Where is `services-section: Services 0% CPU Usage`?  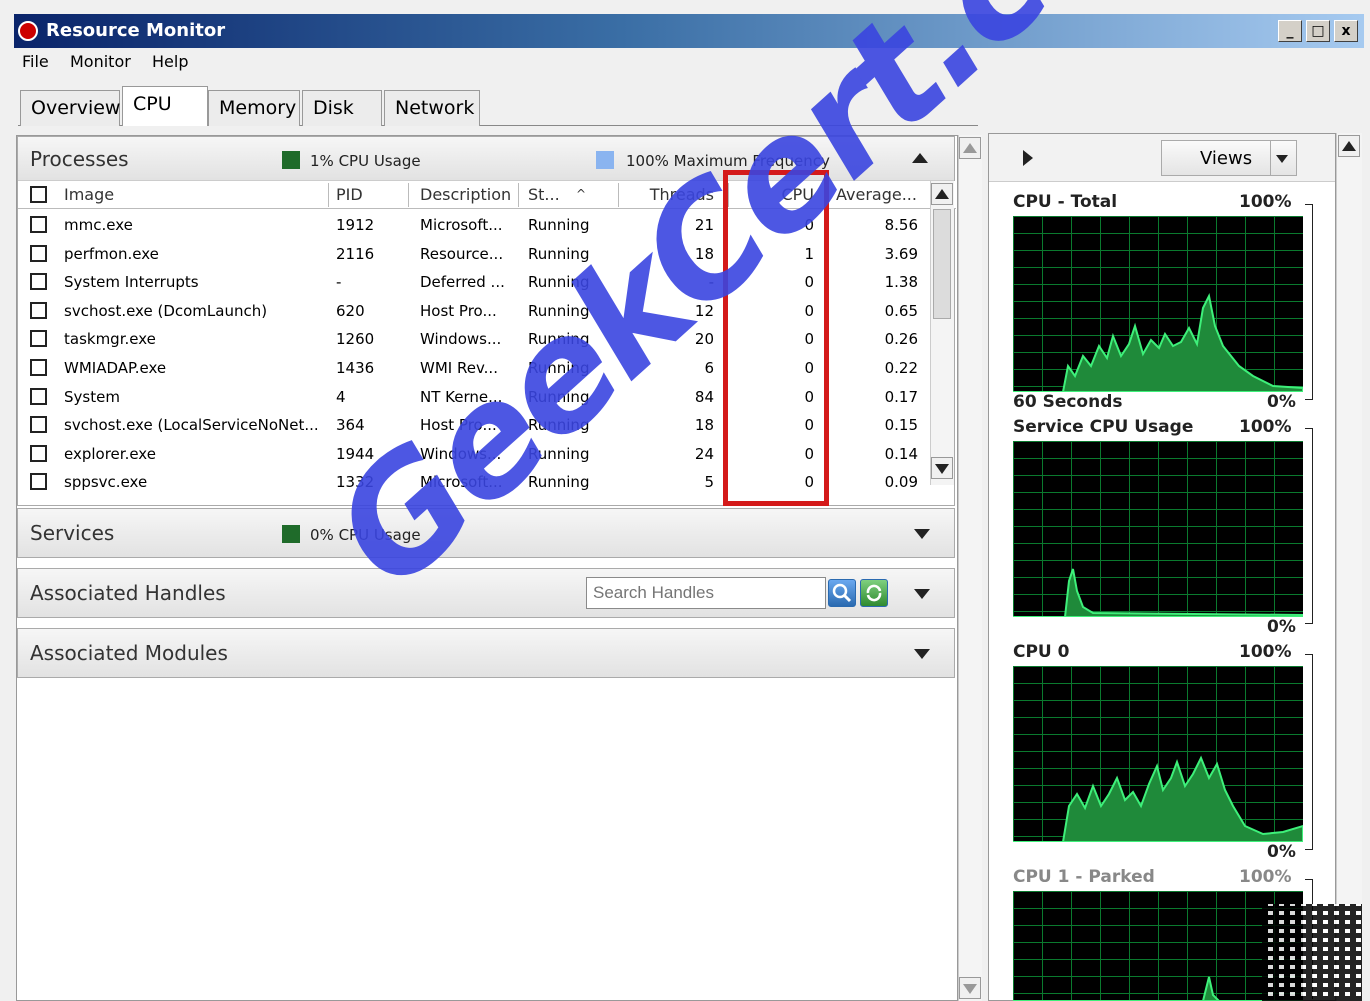 services-section: Services 0% CPU Usage is located at coordinates (486, 533).